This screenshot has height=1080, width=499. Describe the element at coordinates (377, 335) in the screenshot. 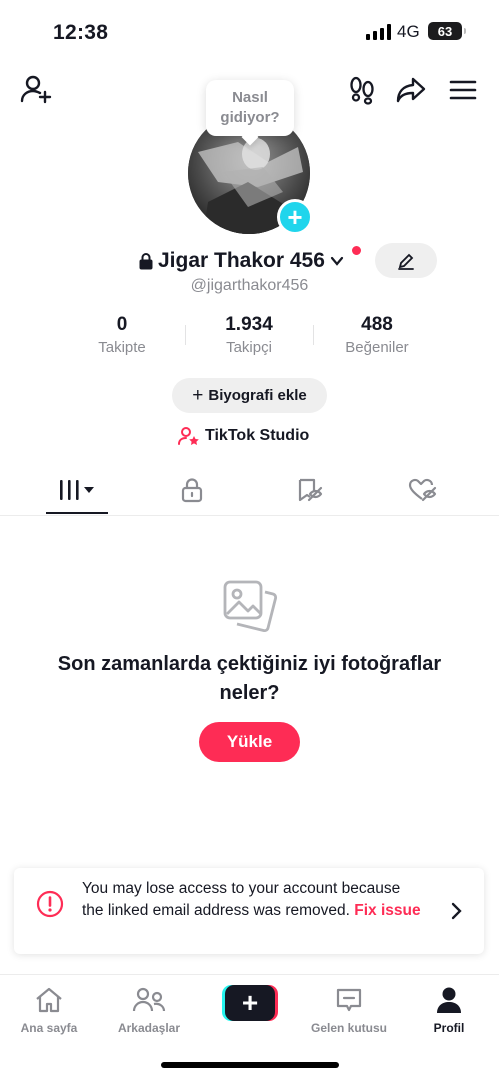

I see `likes-stat: 488 Beğeniler` at that location.